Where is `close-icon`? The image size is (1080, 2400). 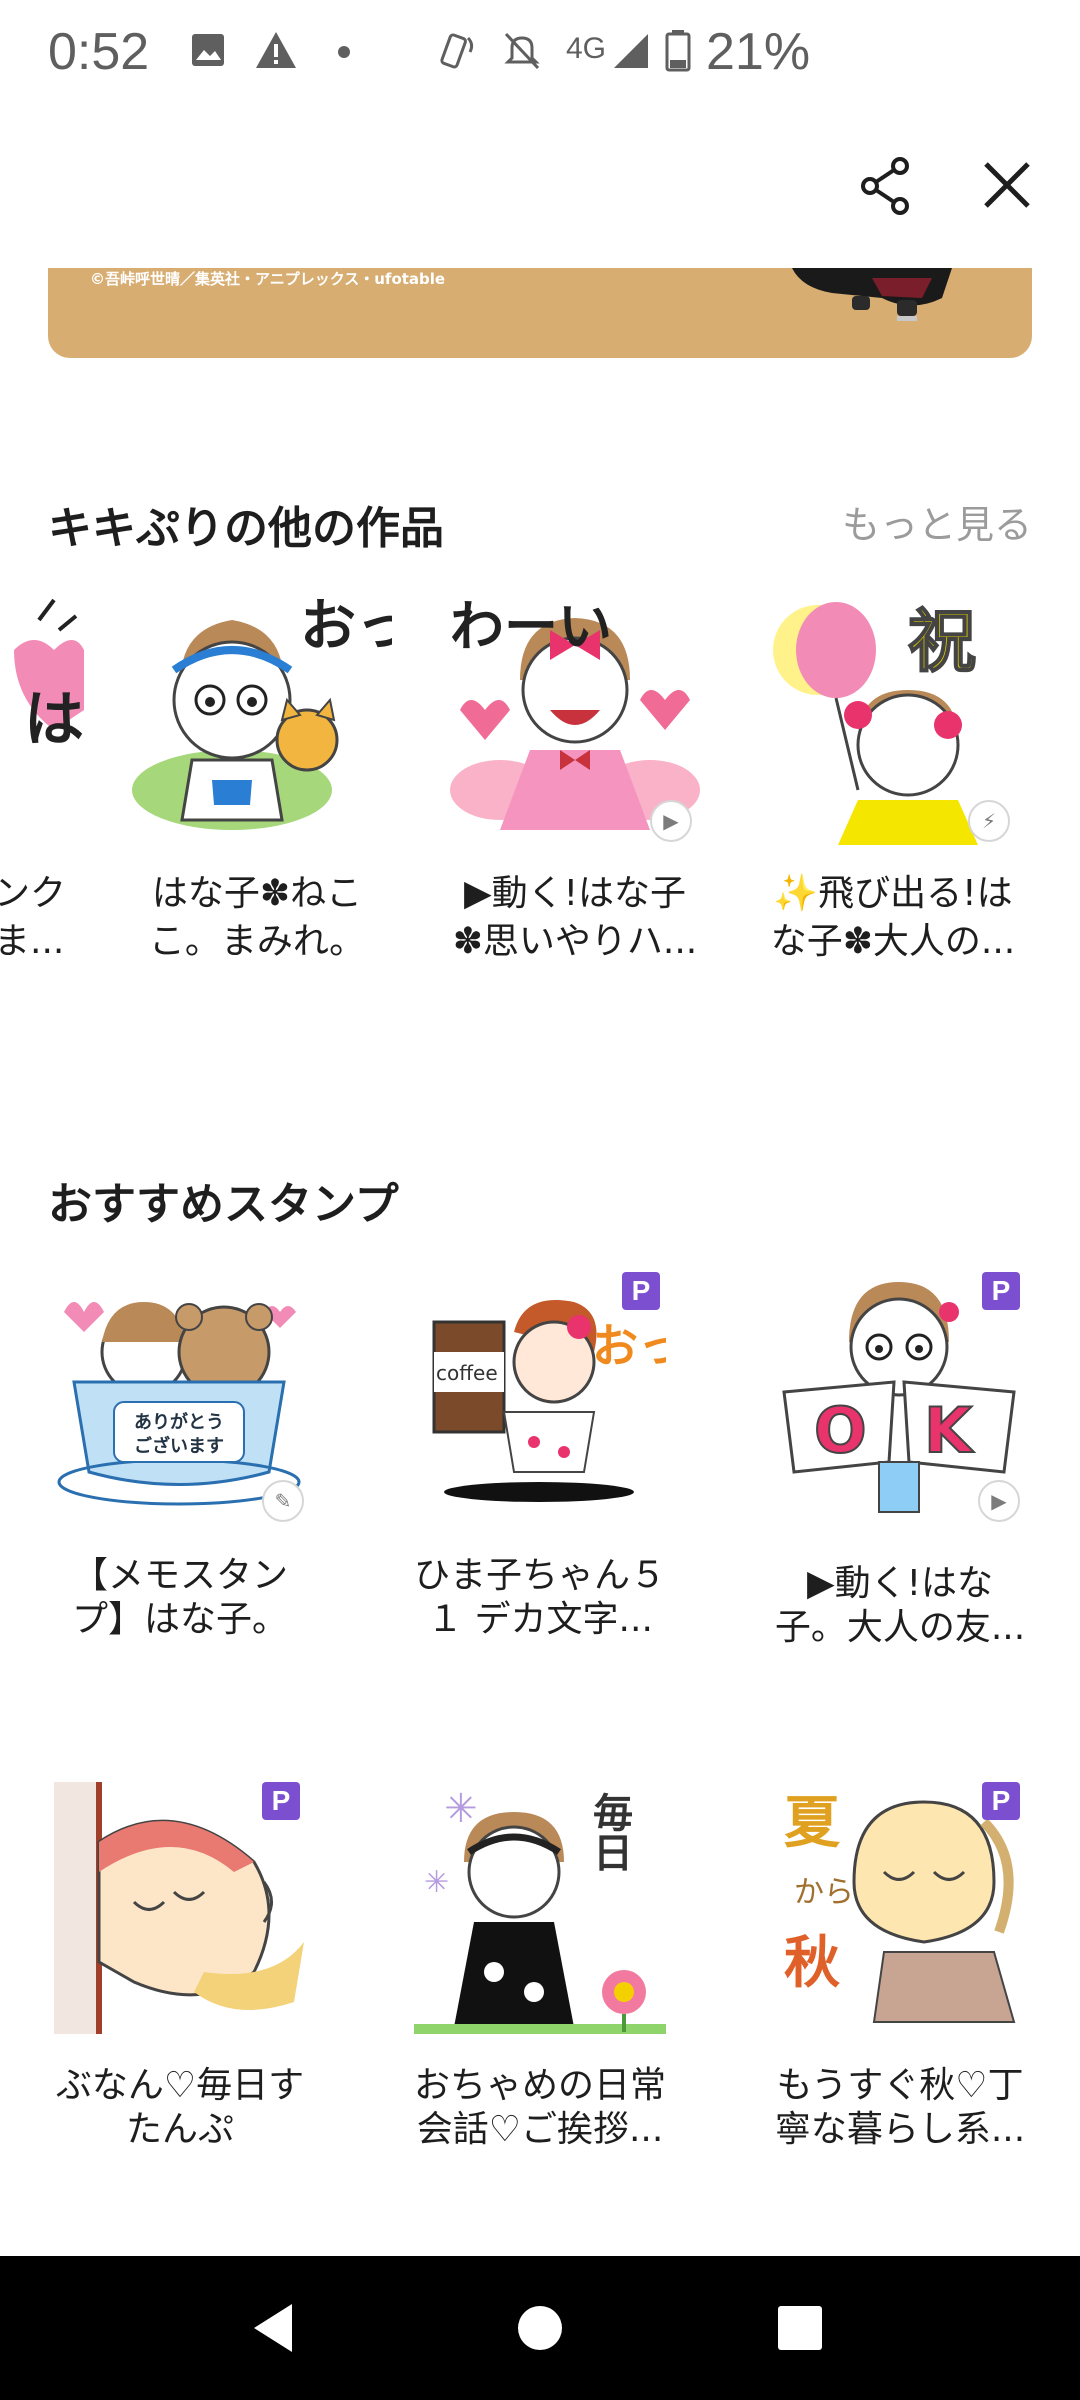 close-icon is located at coordinates (1007, 185).